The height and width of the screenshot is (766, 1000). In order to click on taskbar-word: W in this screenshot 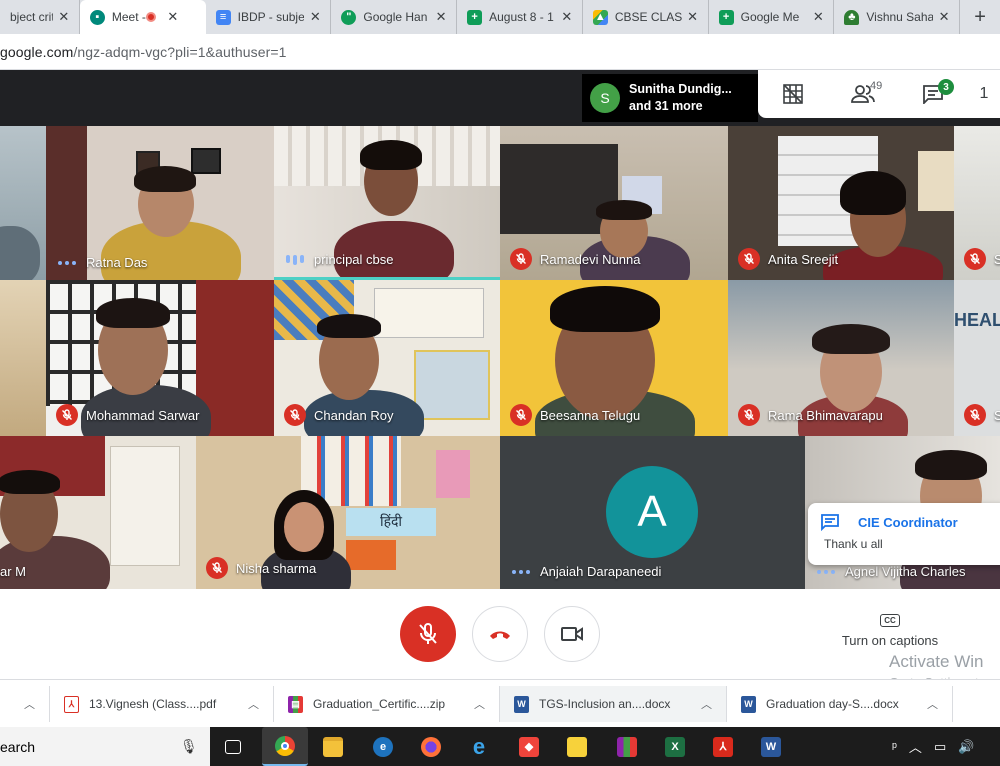, I will do `click(771, 746)`.